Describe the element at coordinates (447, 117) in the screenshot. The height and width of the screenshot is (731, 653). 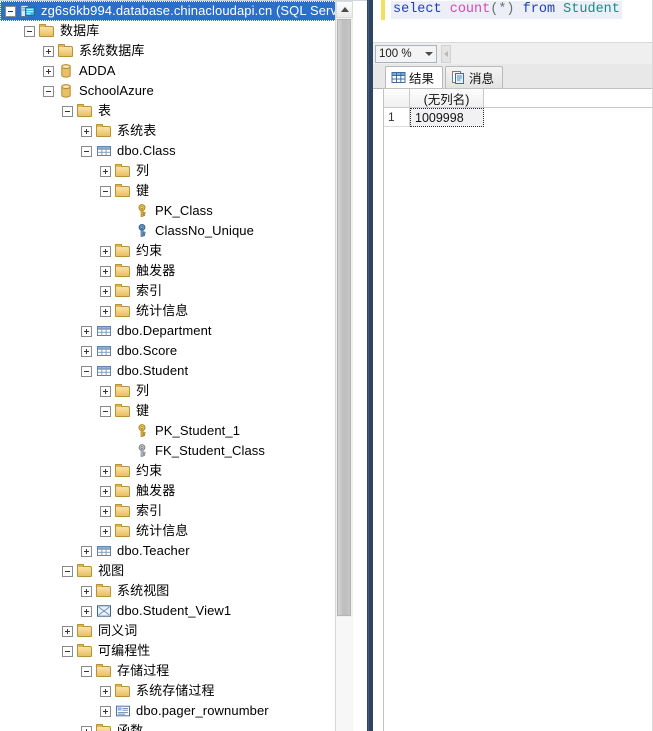
I see `grid-cell-value: 1009998` at that location.